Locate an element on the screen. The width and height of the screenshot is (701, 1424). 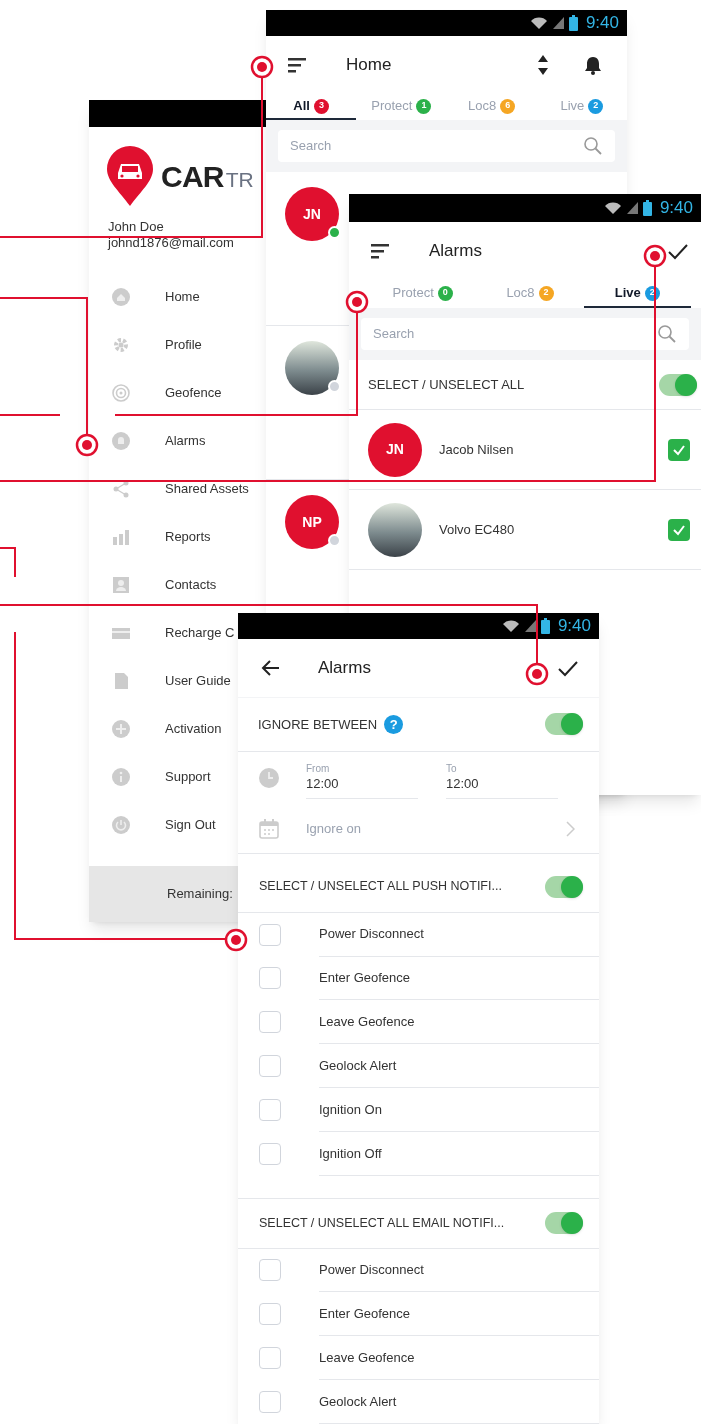
menu-item-label: Geofence is located at coordinates (193, 393).